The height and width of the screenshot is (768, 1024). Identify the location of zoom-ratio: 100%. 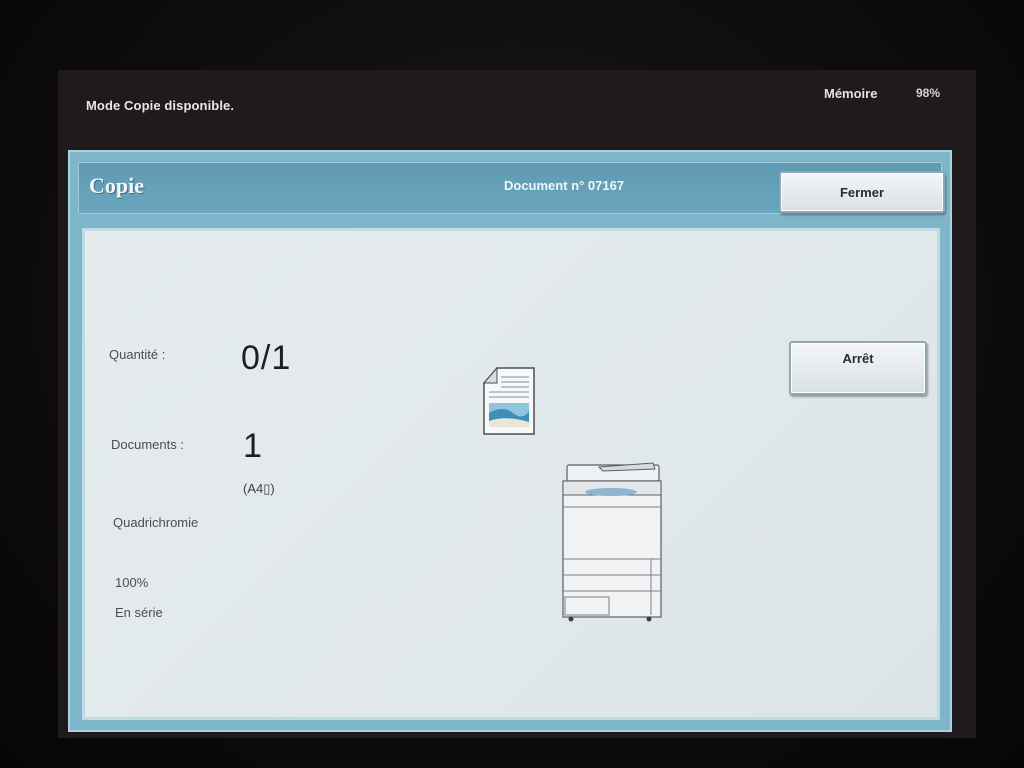
(132, 582).